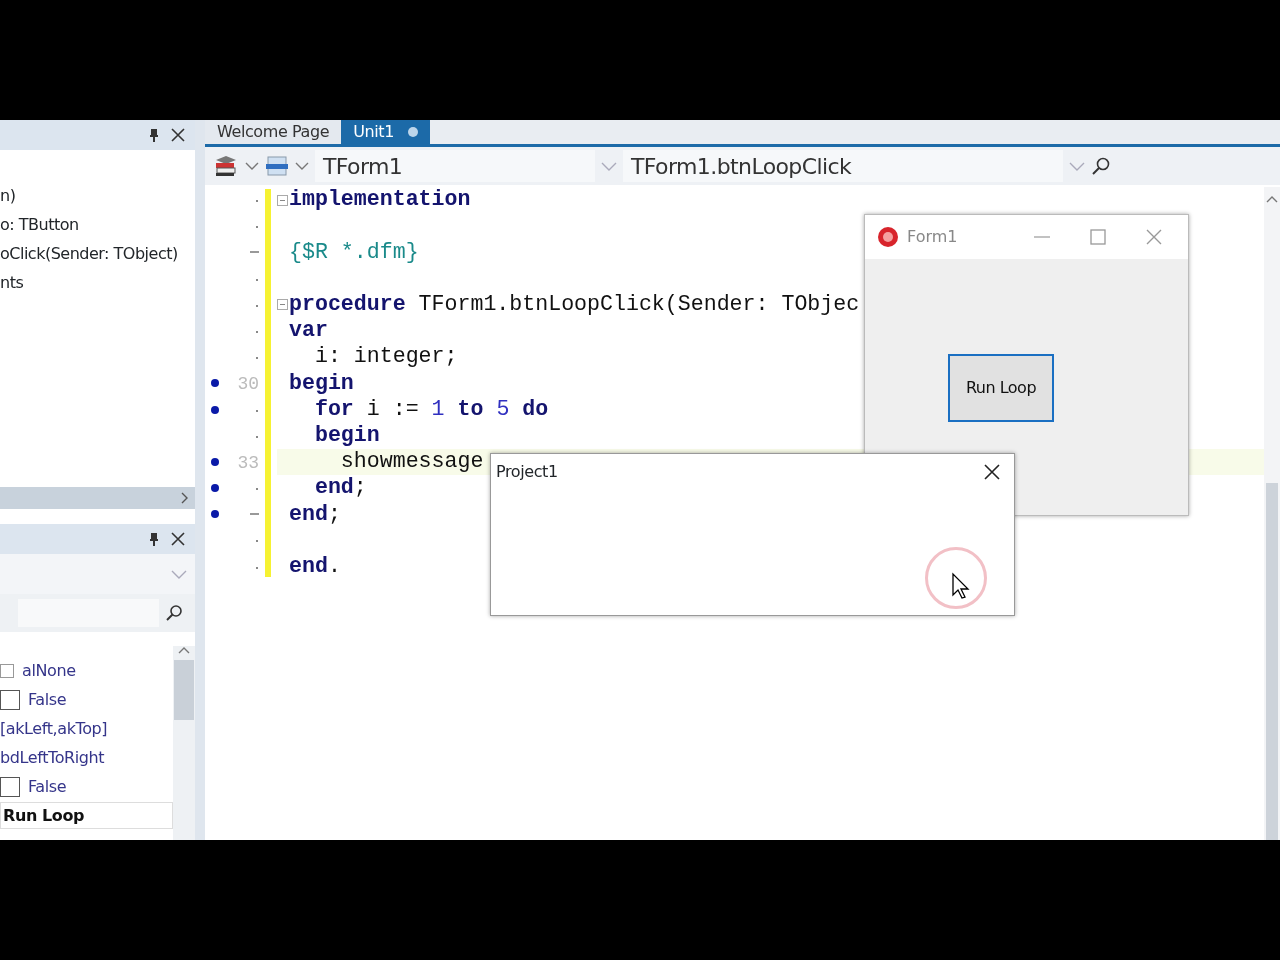 The height and width of the screenshot is (960, 1280). I want to click on app-logo-icon, so click(888, 237).